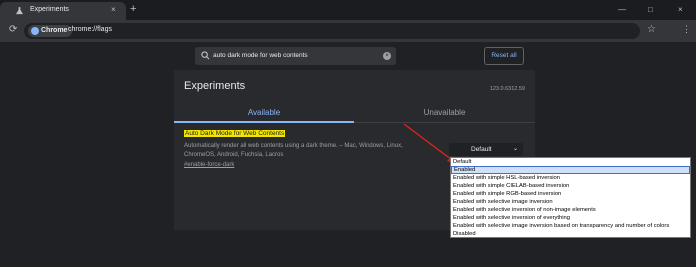  I want to click on bookmark-star-icon: ☆, so click(651, 29).